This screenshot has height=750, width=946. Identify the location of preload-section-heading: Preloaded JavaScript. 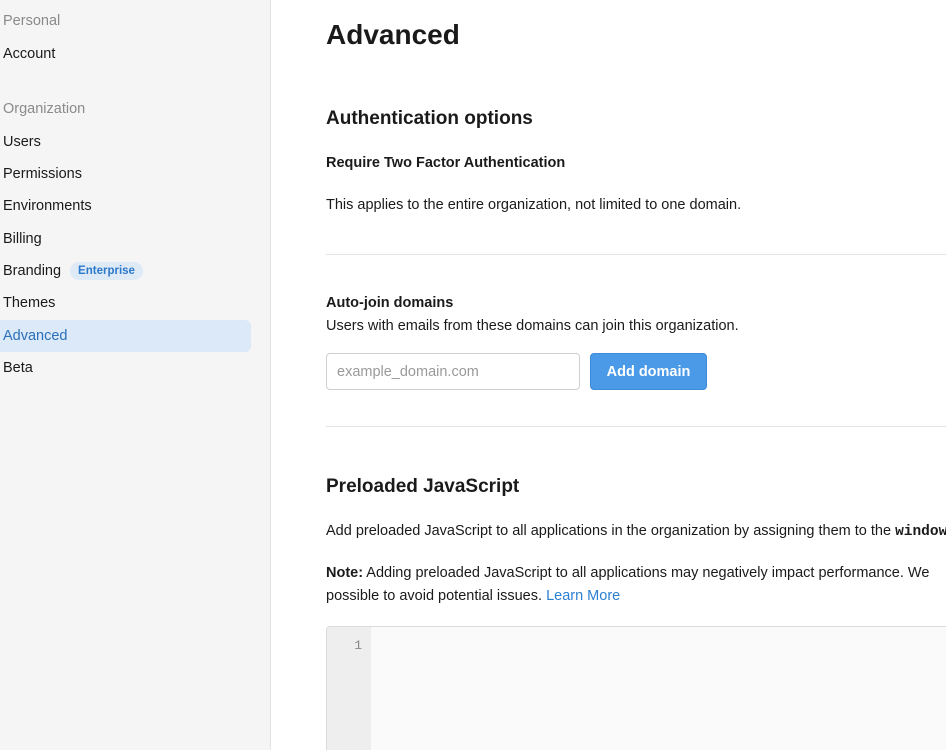
(423, 486).